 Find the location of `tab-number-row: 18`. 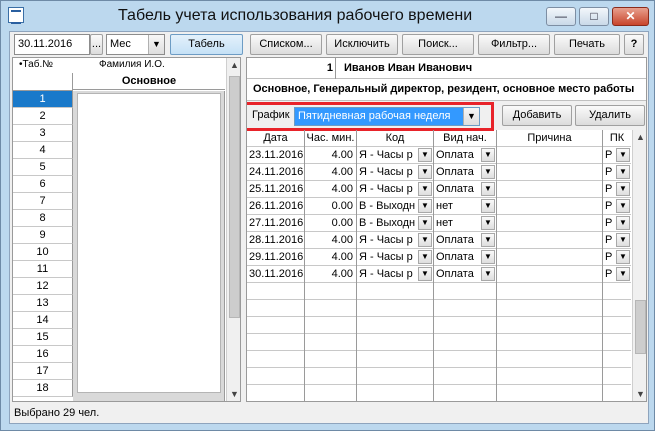

tab-number-row: 18 is located at coordinates (43, 388).